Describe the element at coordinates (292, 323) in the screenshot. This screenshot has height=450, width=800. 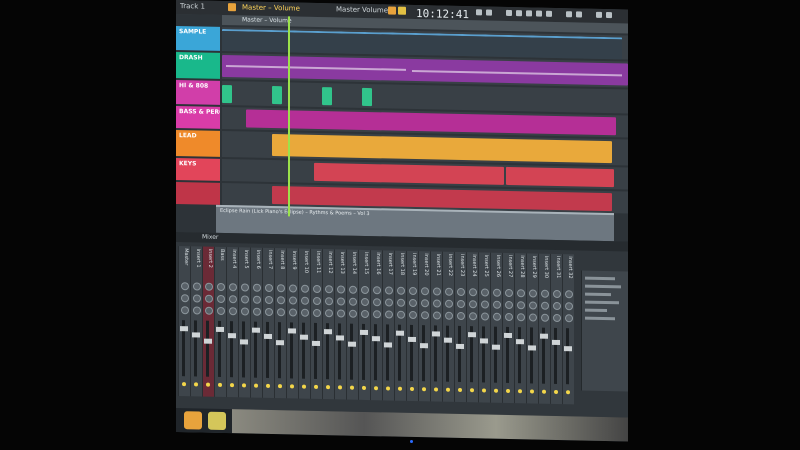
I see `mixer-strip: Insert 9` at that location.